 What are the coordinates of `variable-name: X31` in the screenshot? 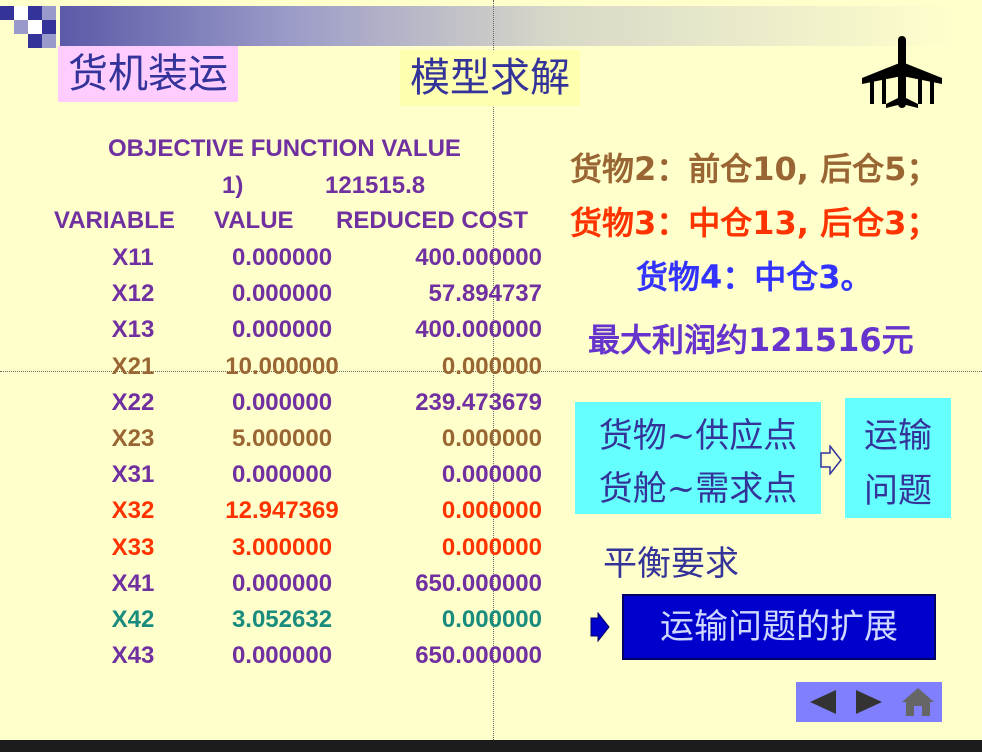 It's located at (133, 474).